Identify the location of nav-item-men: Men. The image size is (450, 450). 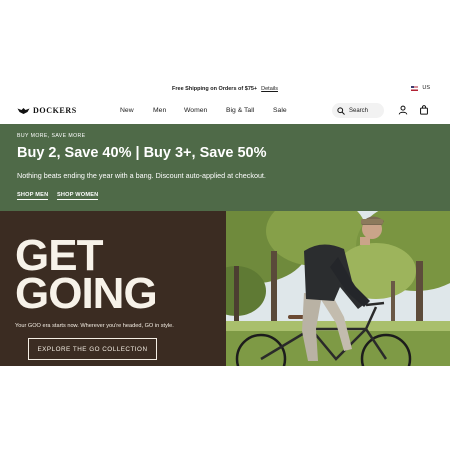
(159, 110).